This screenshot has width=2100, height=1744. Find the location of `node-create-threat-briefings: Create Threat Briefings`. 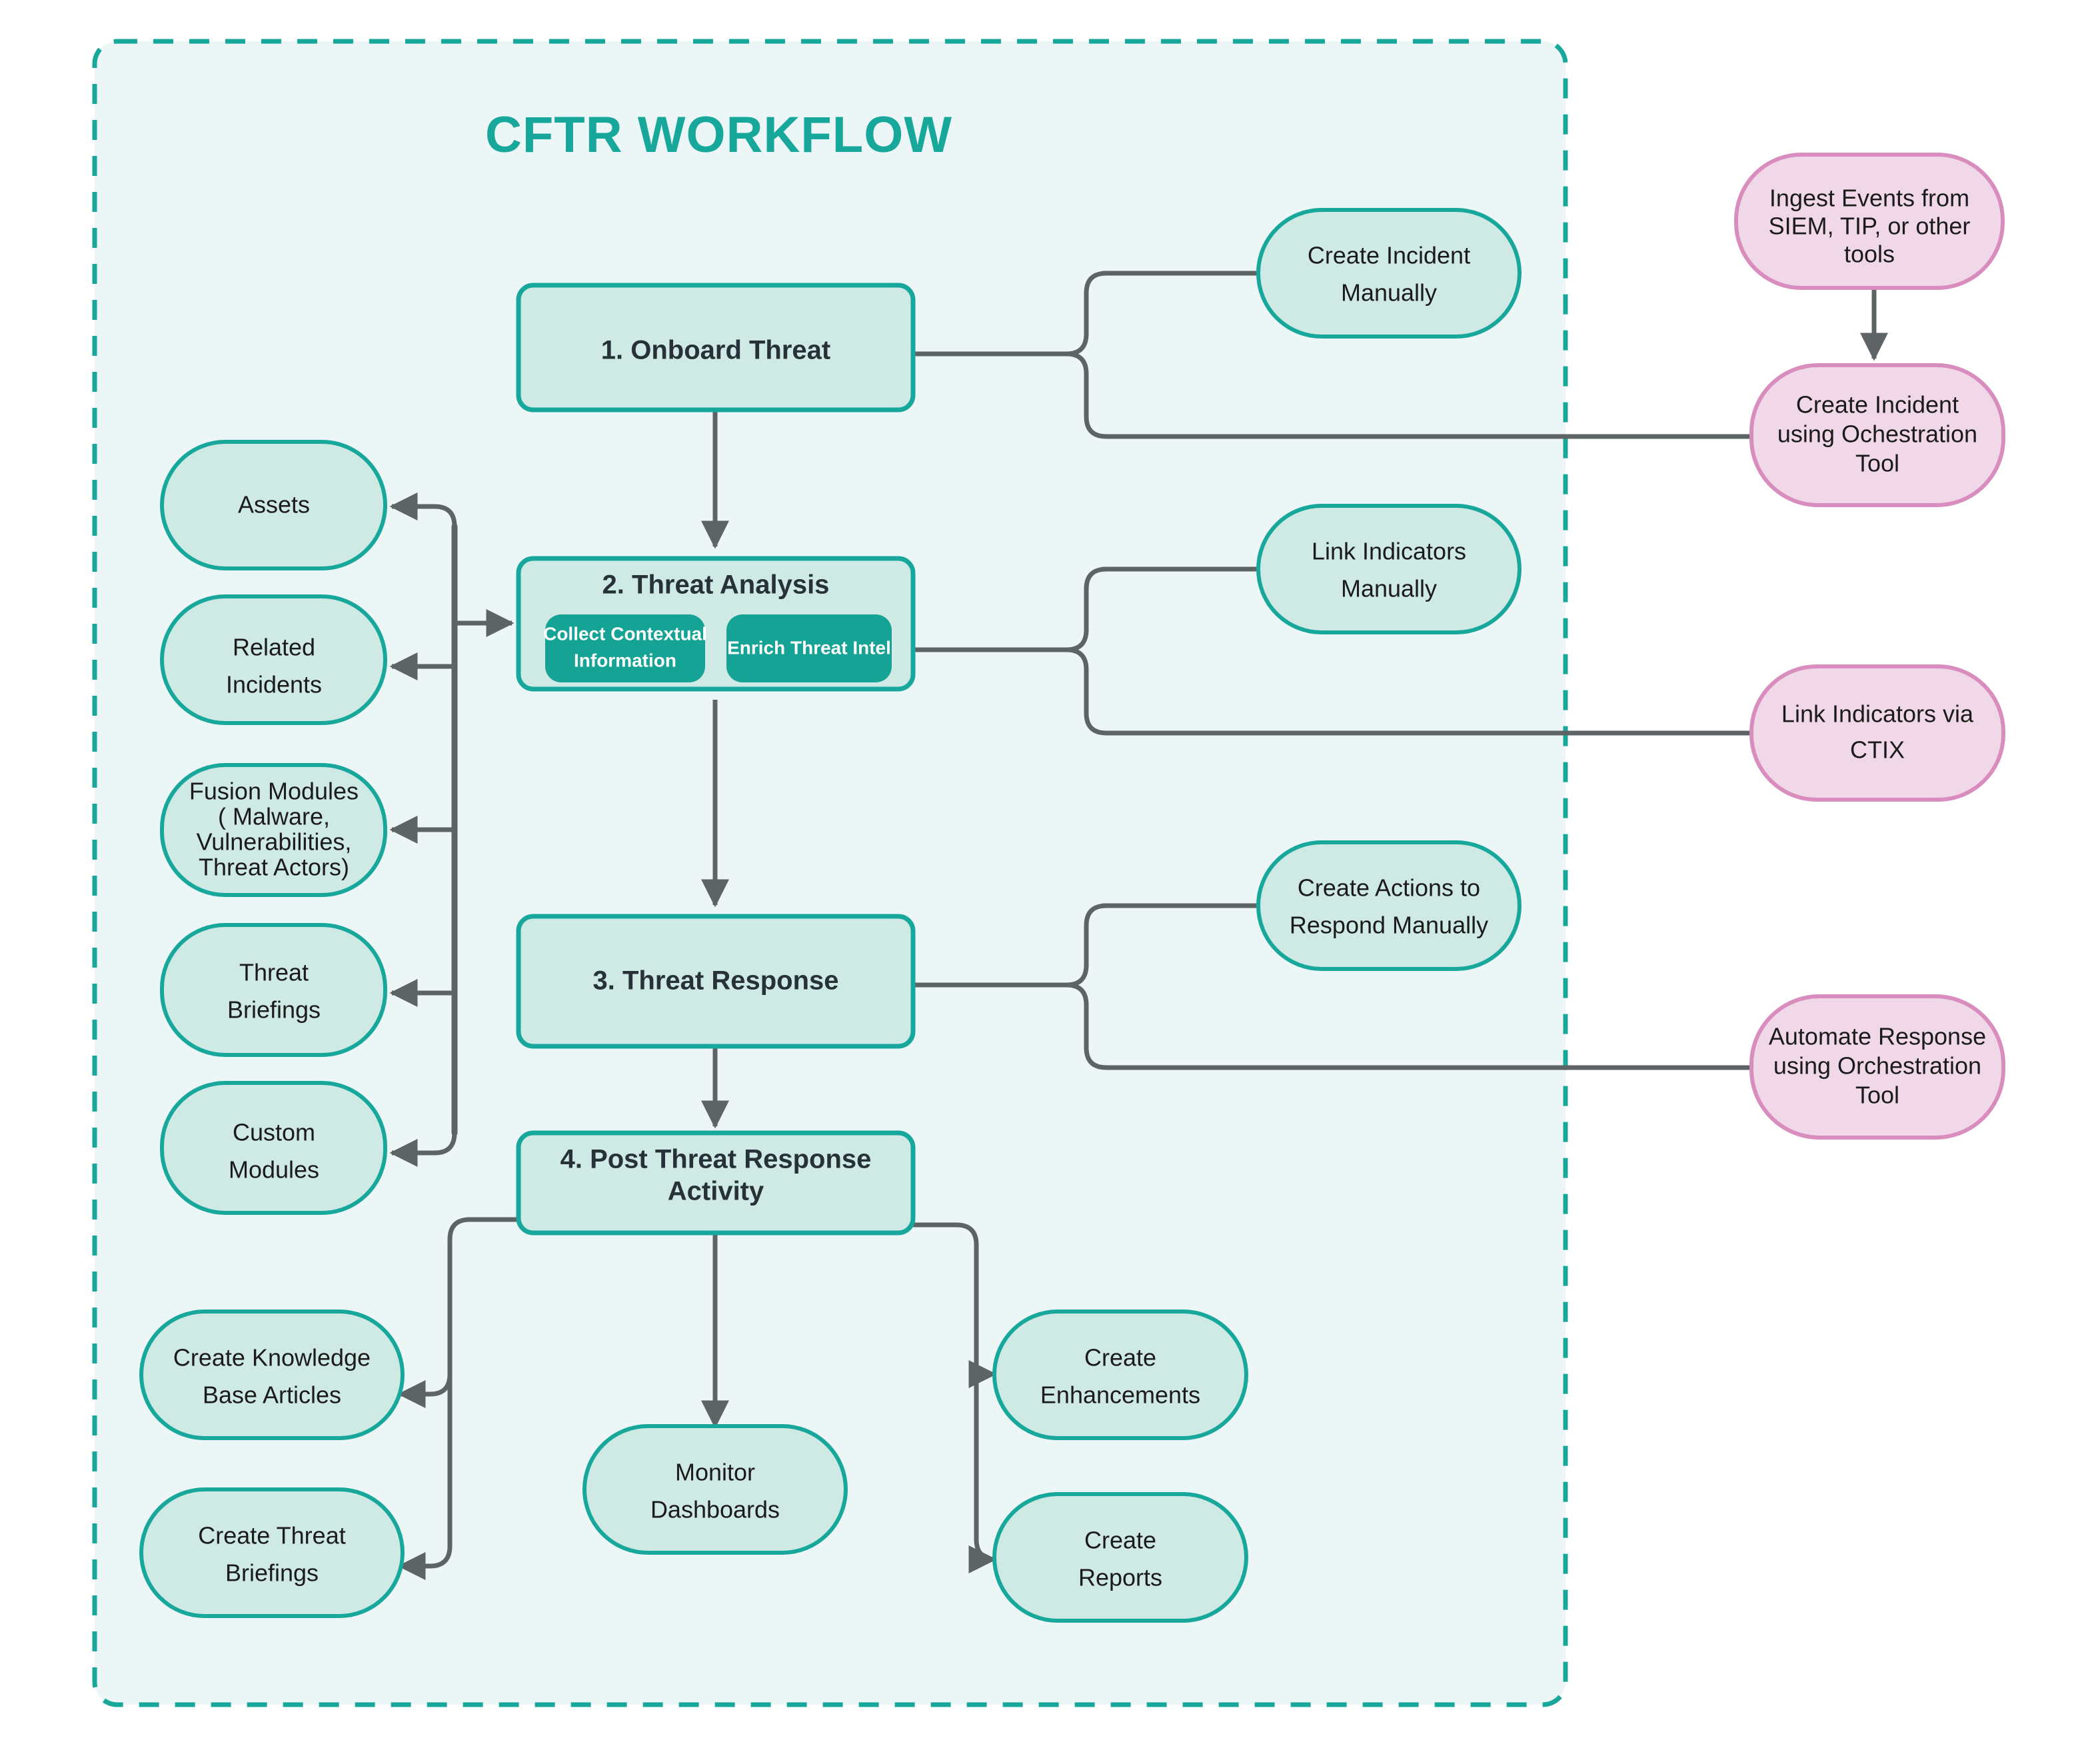

node-create-threat-briefings: Create Threat Briefings is located at coordinates (272, 1552).